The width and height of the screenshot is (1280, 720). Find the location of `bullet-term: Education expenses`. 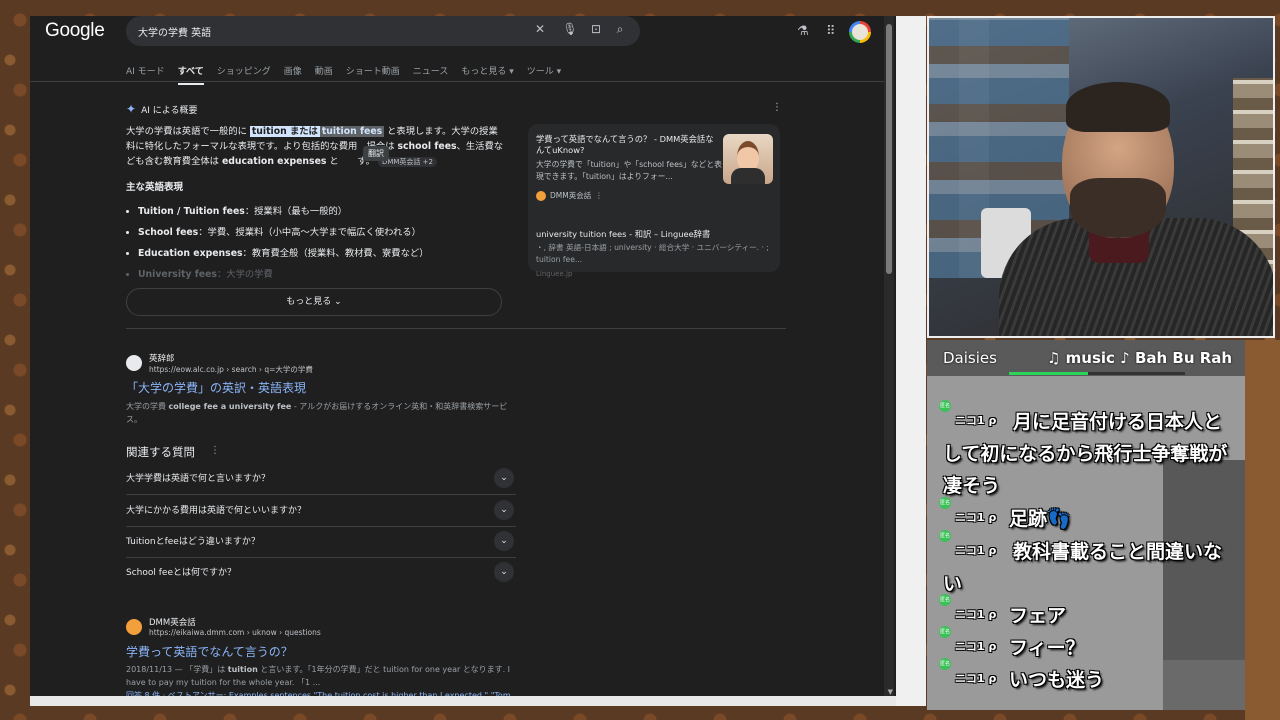

bullet-term: Education expenses is located at coordinates (190, 253).